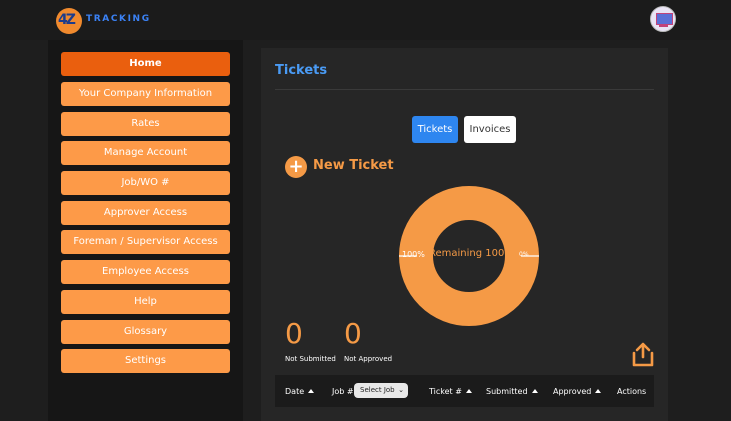 This screenshot has height=421, width=731. What do you see at coordinates (435, 129) in the screenshot?
I see `tab-tickets: Tickets` at bounding box center [435, 129].